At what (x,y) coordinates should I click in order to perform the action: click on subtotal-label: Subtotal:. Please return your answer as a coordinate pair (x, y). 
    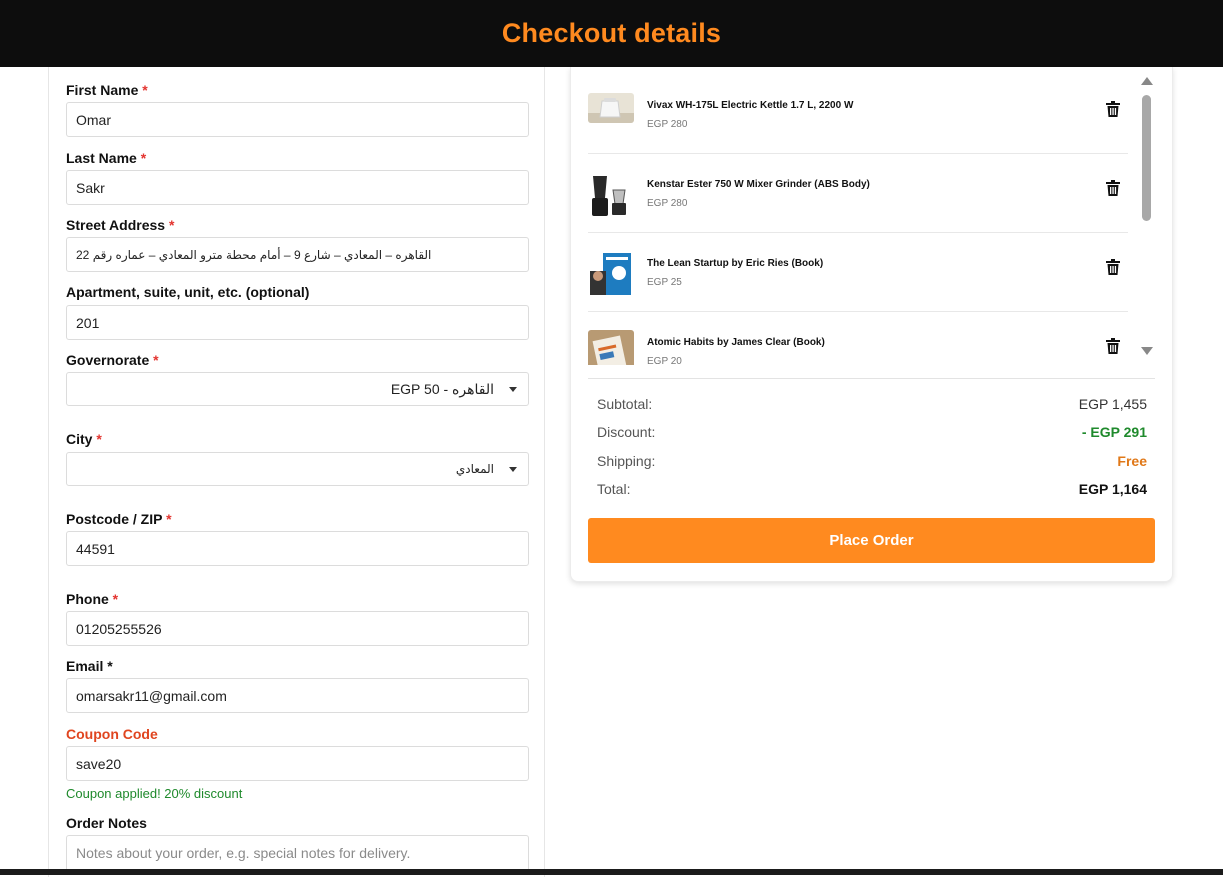
    Looking at the image, I should click on (625, 404).